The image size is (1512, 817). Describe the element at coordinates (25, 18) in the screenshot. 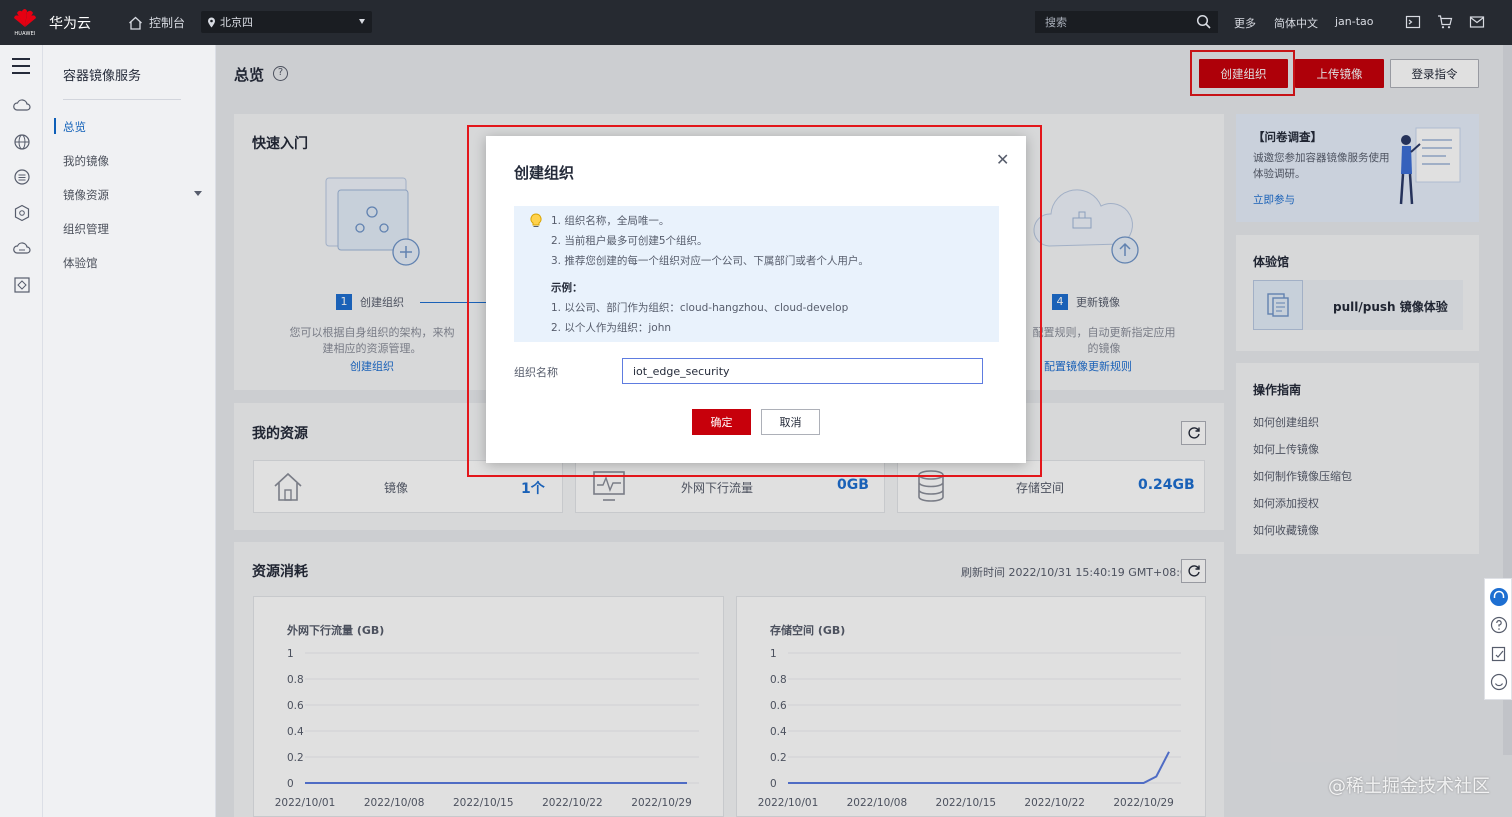

I see `huawei-petals-icon` at that location.